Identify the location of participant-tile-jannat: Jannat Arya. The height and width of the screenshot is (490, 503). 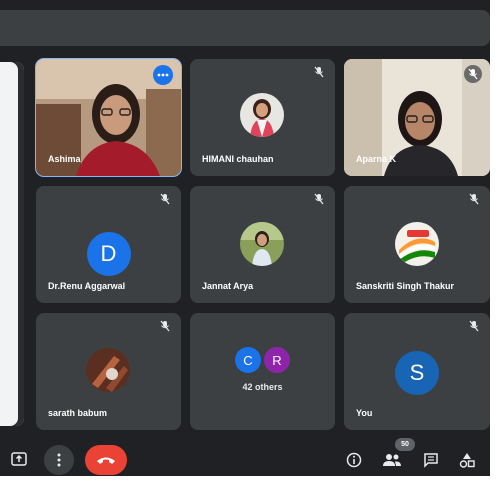
(262, 244).